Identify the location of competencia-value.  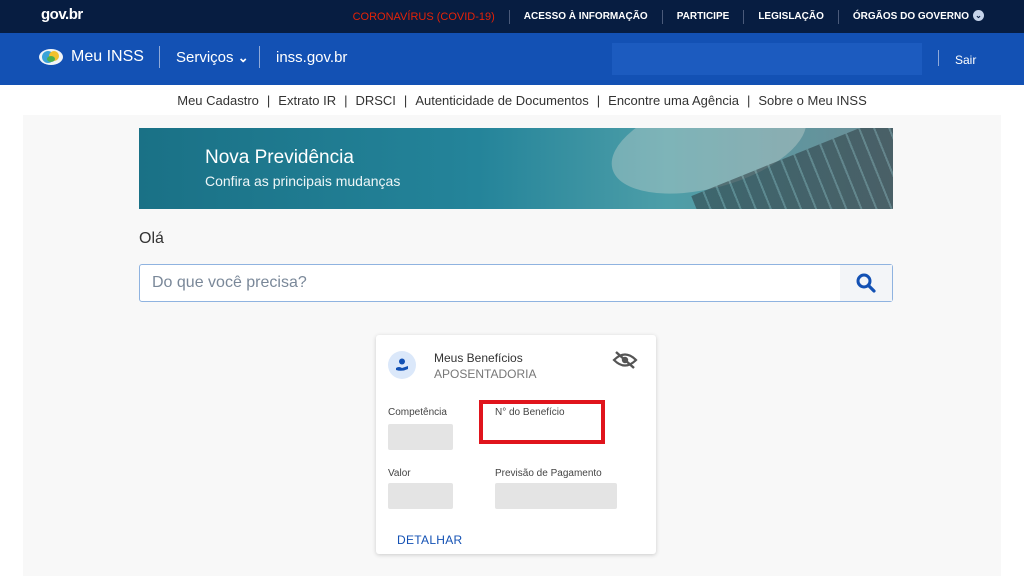
(420, 437).